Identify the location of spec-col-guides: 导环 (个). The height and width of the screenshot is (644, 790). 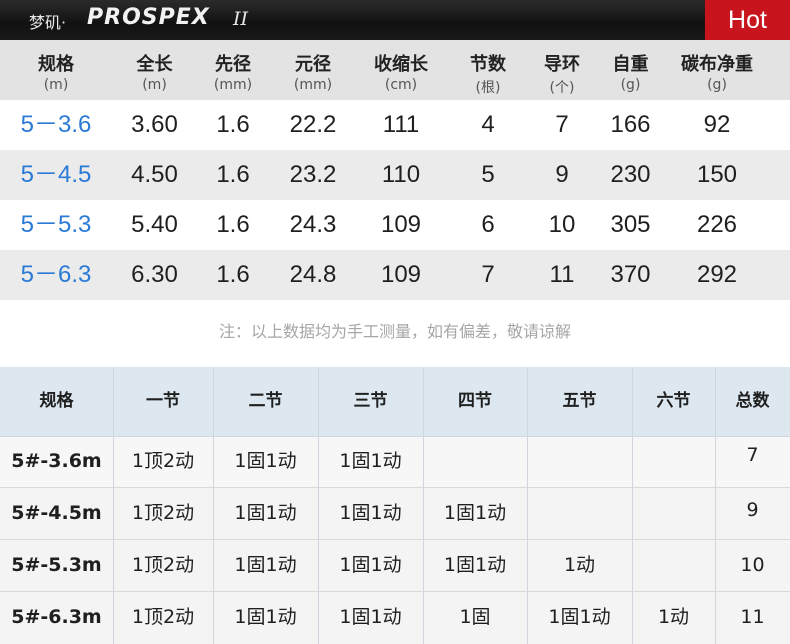
(562, 75).